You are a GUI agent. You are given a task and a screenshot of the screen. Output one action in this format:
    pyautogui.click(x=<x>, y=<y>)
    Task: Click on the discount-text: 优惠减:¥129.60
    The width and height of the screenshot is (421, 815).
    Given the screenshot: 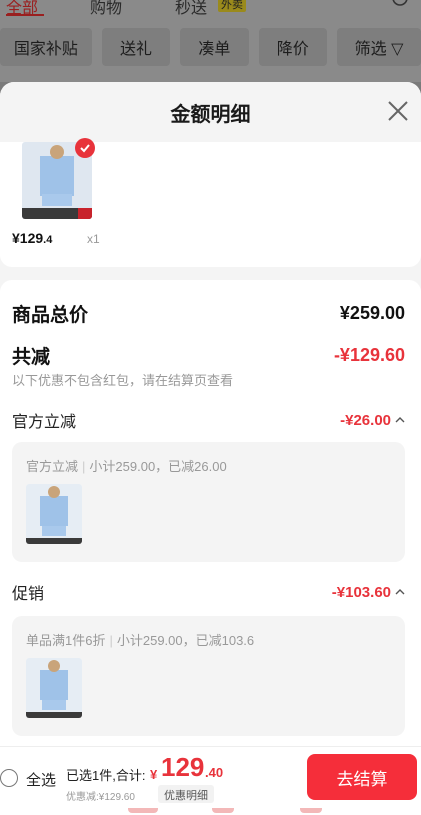 What is the action you would take?
    pyautogui.click(x=100, y=797)
    